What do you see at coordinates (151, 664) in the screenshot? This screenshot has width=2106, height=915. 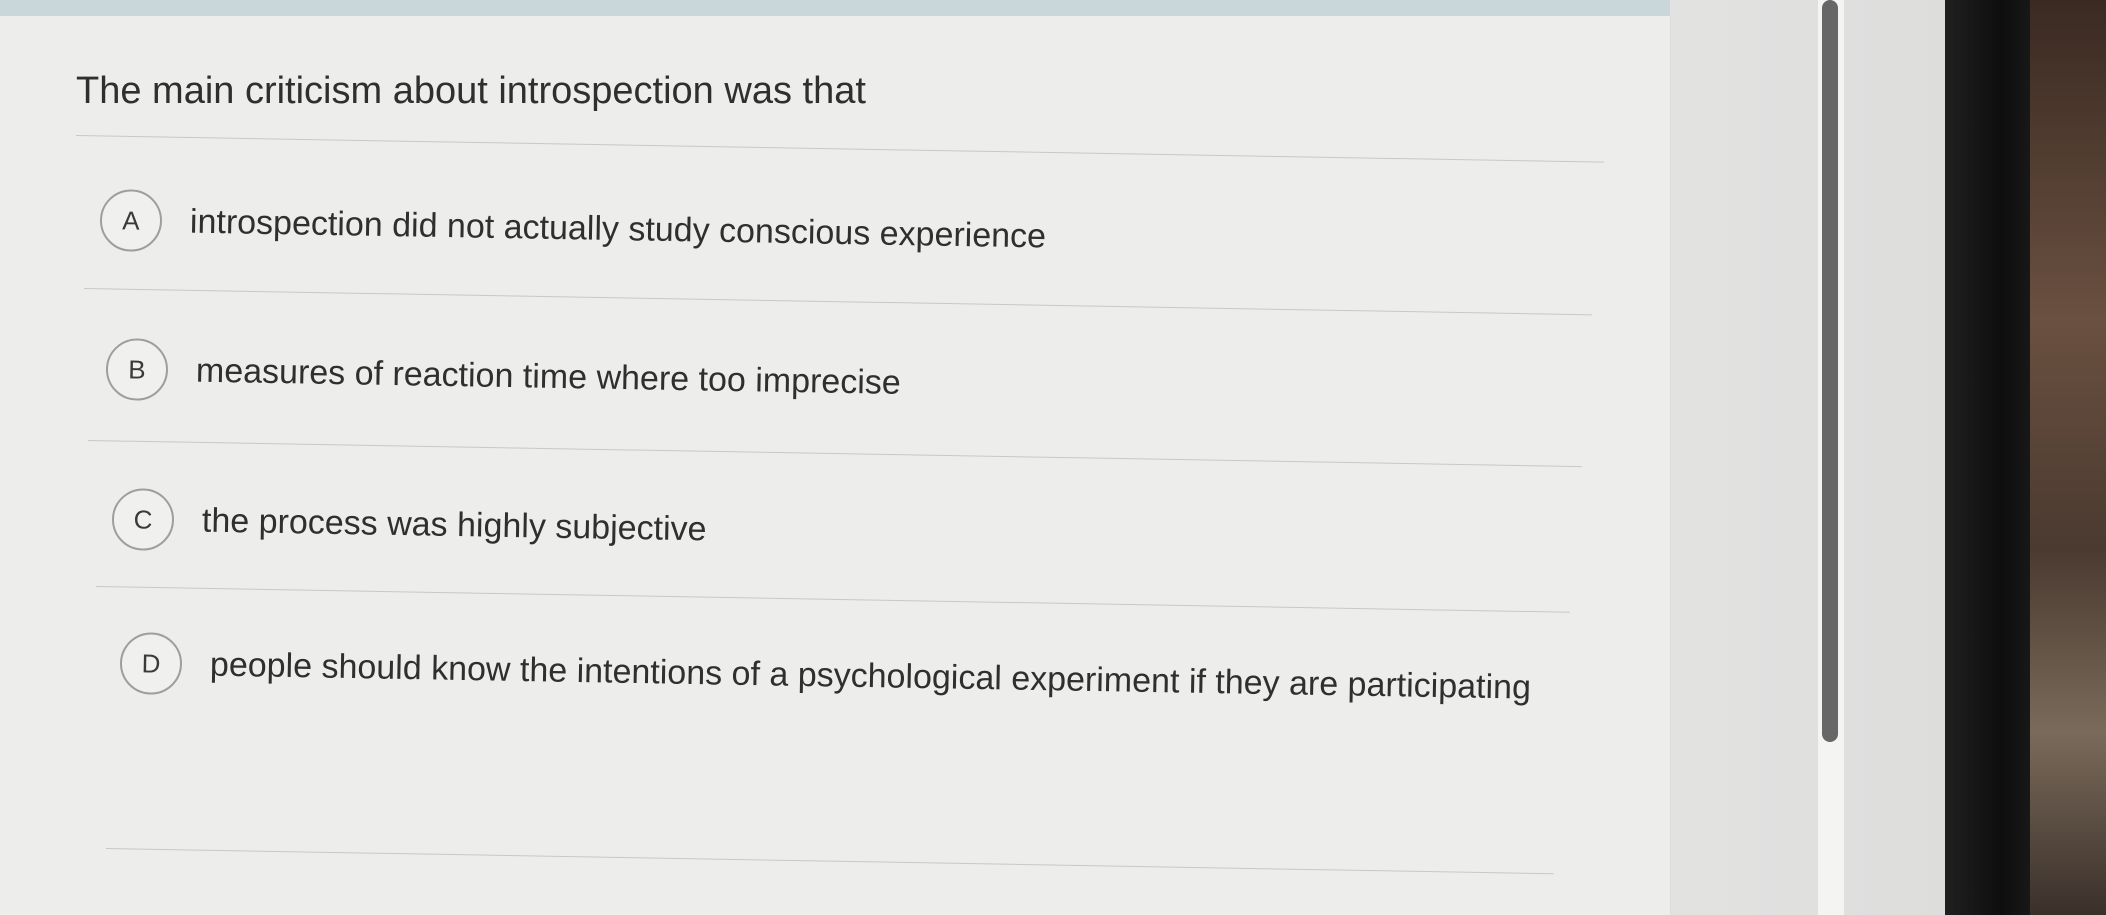 I see `option-d-circle: D` at bounding box center [151, 664].